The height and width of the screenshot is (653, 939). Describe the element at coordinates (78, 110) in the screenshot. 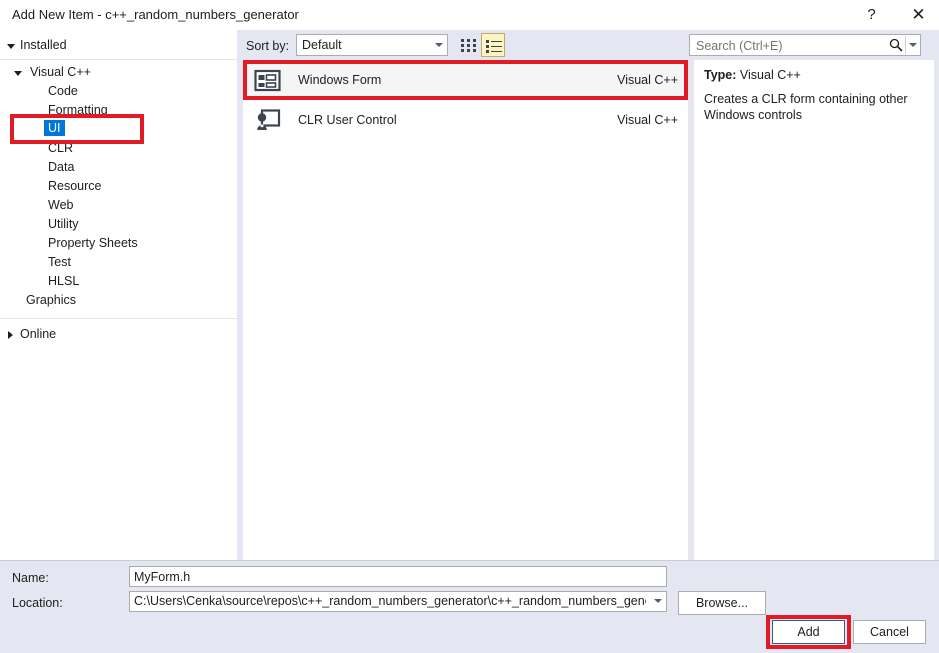

I see `sidebar-item-label: Formatting` at that location.